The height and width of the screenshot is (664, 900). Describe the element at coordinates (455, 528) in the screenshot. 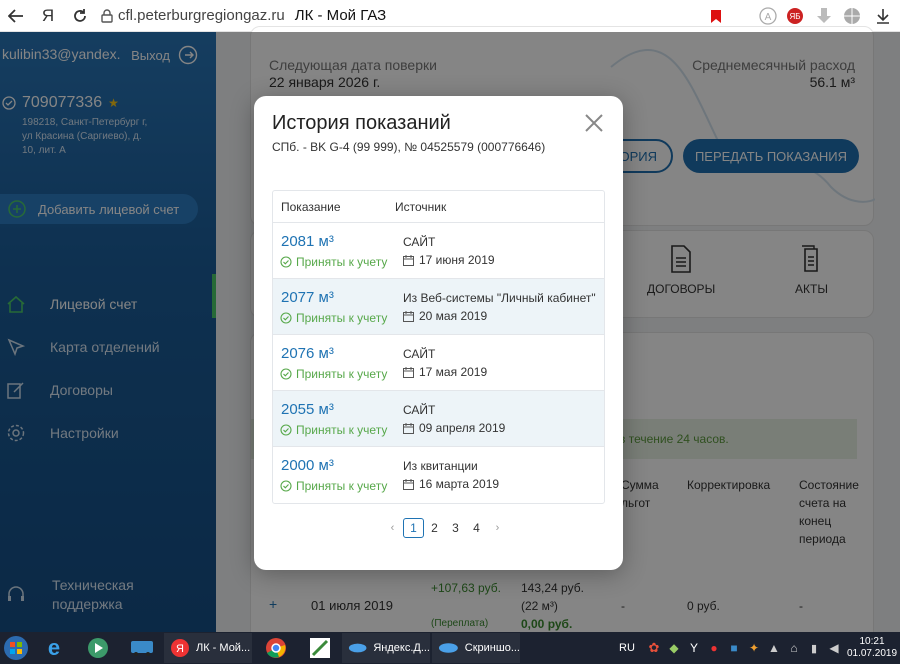

I see `page-3-button: 3` at that location.